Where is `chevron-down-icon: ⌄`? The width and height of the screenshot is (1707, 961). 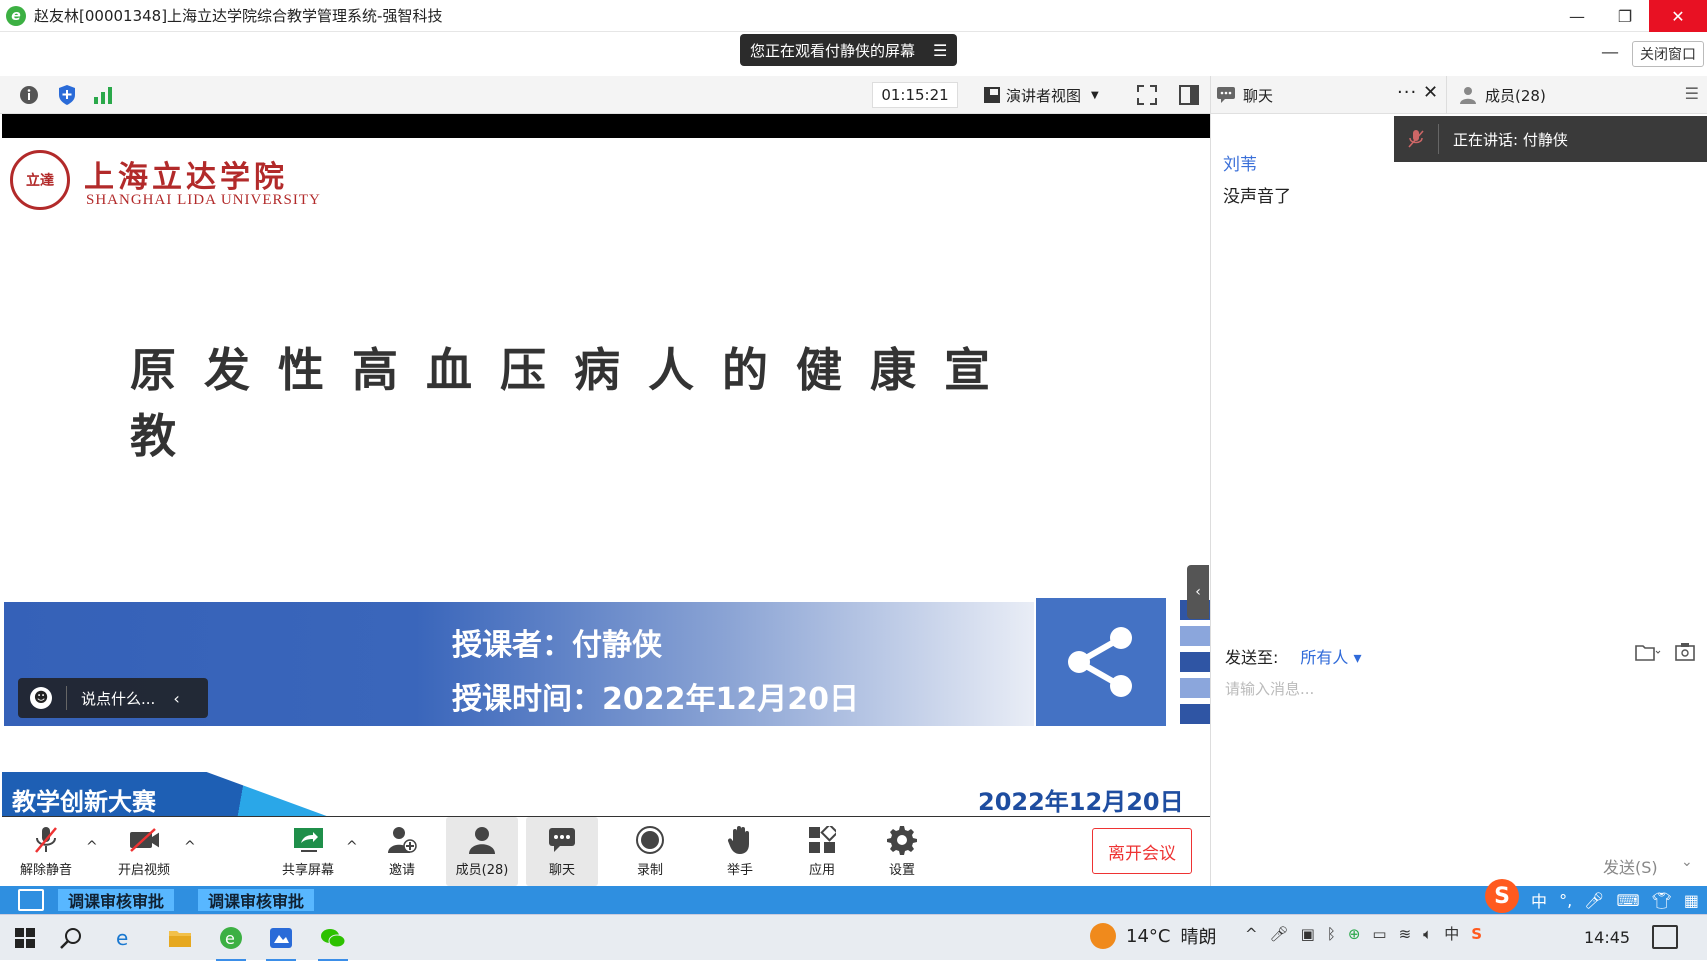 chevron-down-icon: ⌄ is located at coordinates (1687, 862).